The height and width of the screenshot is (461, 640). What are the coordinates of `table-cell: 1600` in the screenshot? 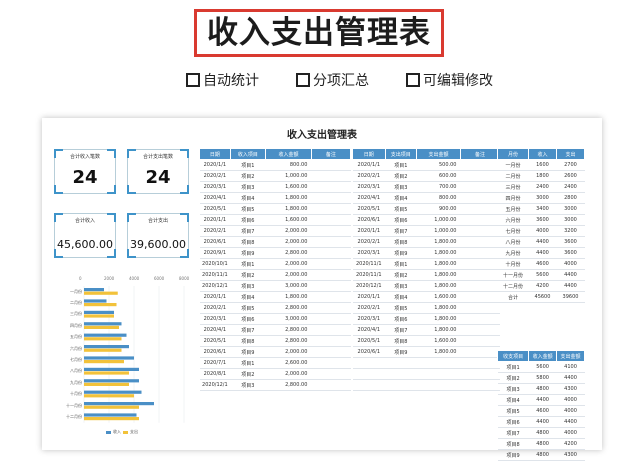 It's located at (542, 165).